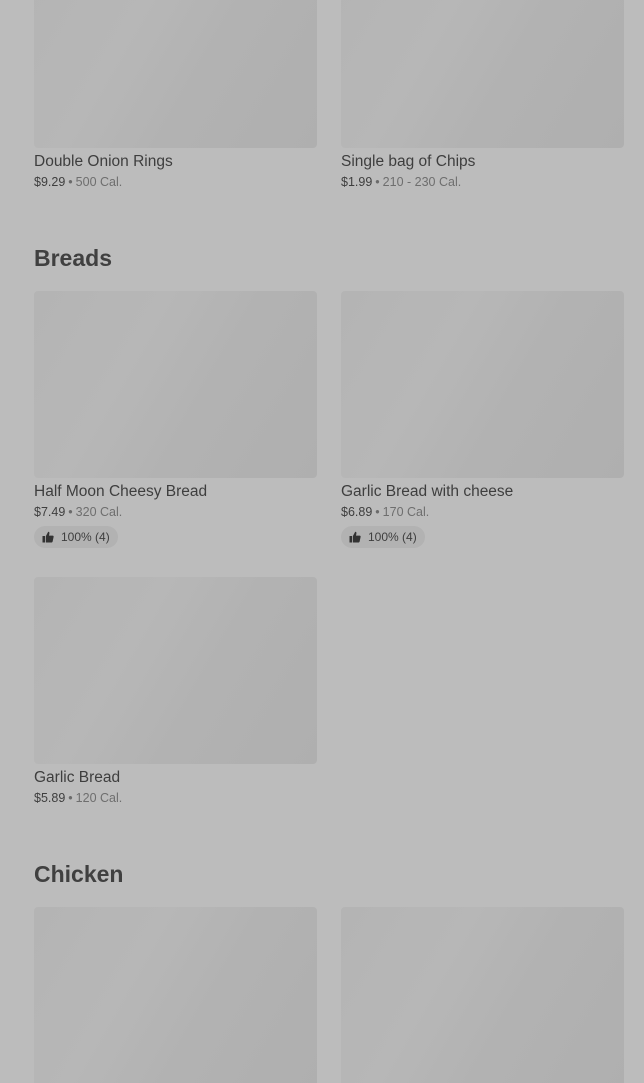 The height and width of the screenshot is (1083, 644). I want to click on item-name: Garlic Bread with cheese, so click(427, 491).